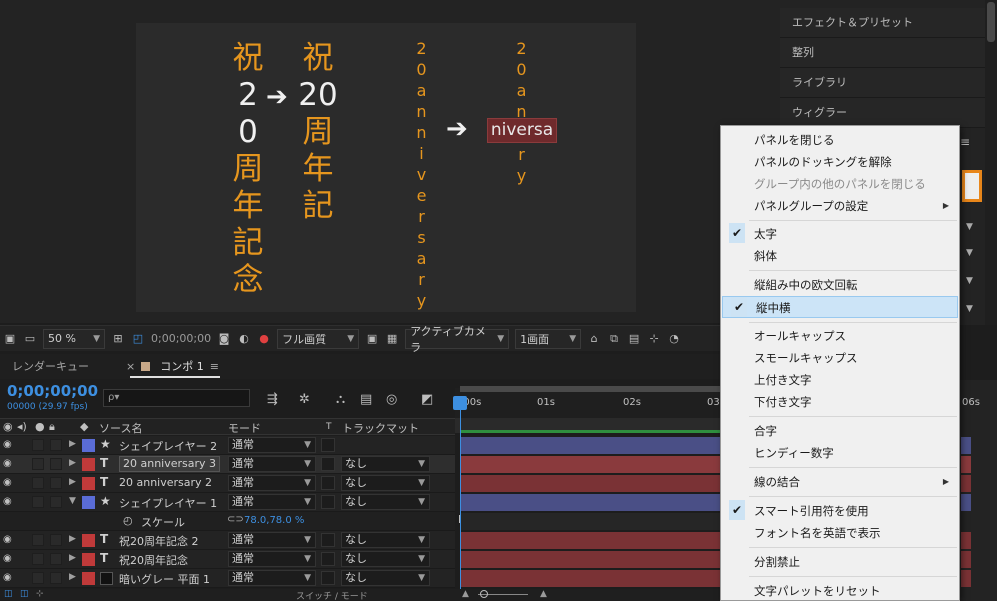 This screenshot has width=997, height=601. Describe the element at coordinates (422, 174) in the screenshot. I see `text-layer-anniversary-vertical: 2 0 a n n i v e r s a r y` at that location.